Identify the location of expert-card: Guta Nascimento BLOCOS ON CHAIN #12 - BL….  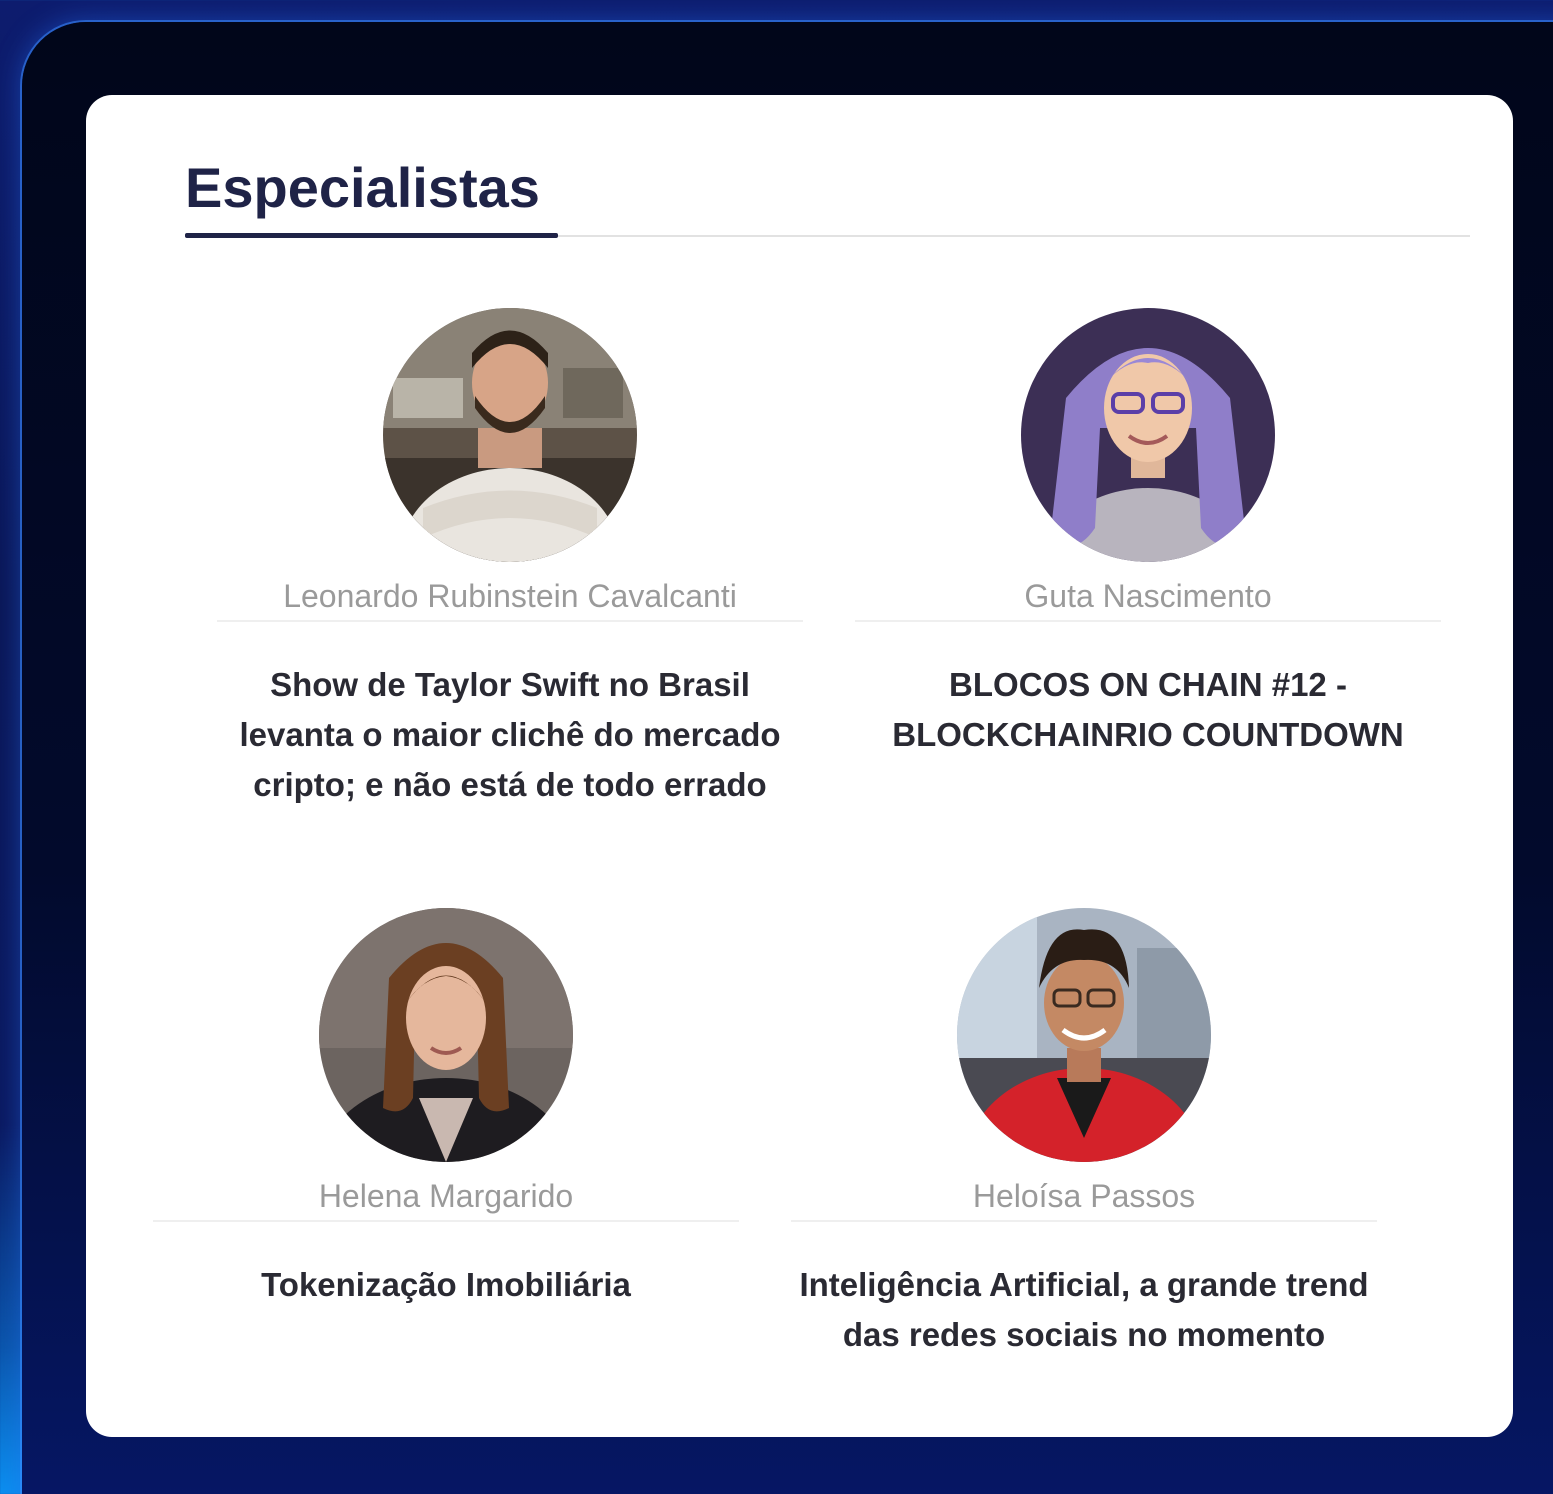
(1148, 558).